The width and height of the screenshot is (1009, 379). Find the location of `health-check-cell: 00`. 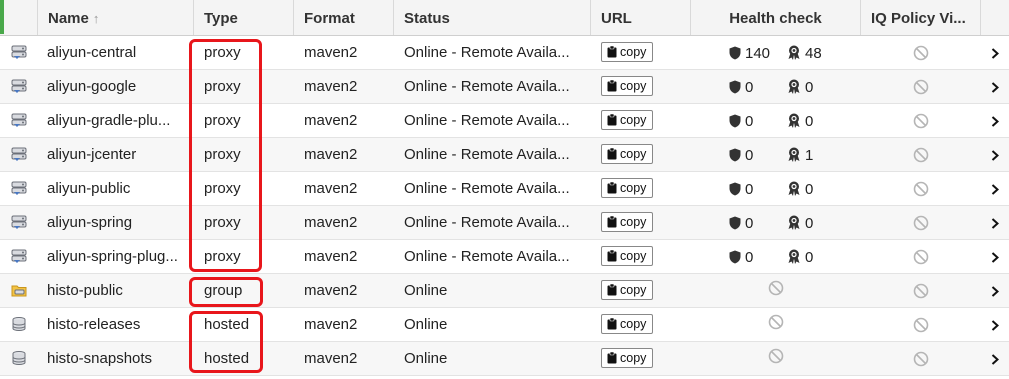

health-check-cell: 00 is located at coordinates (776, 222).